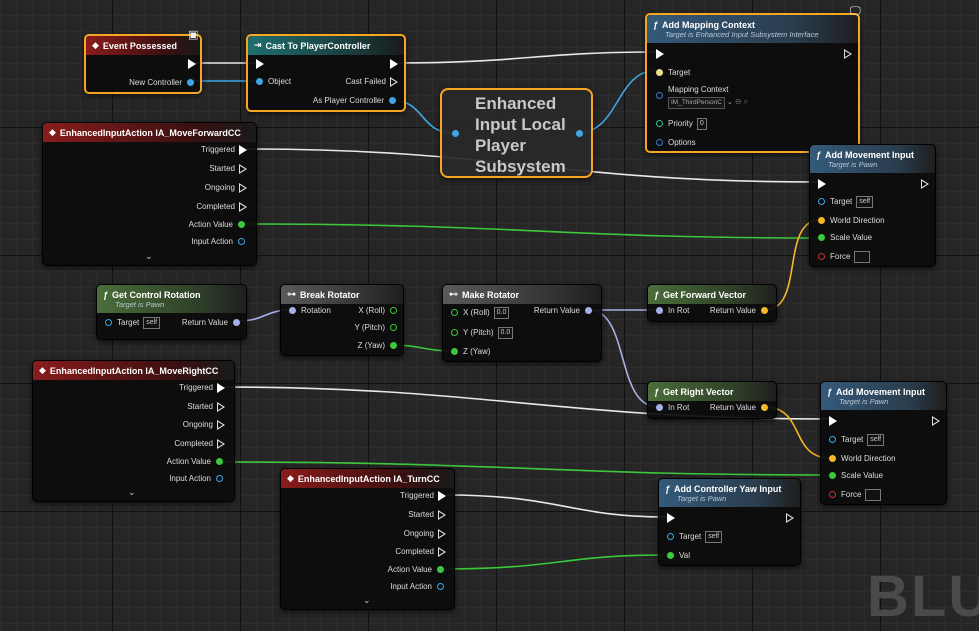 The height and width of the screenshot is (631, 979). What do you see at coordinates (273, 82) in the screenshot?
I see `pin-object: Object` at bounding box center [273, 82].